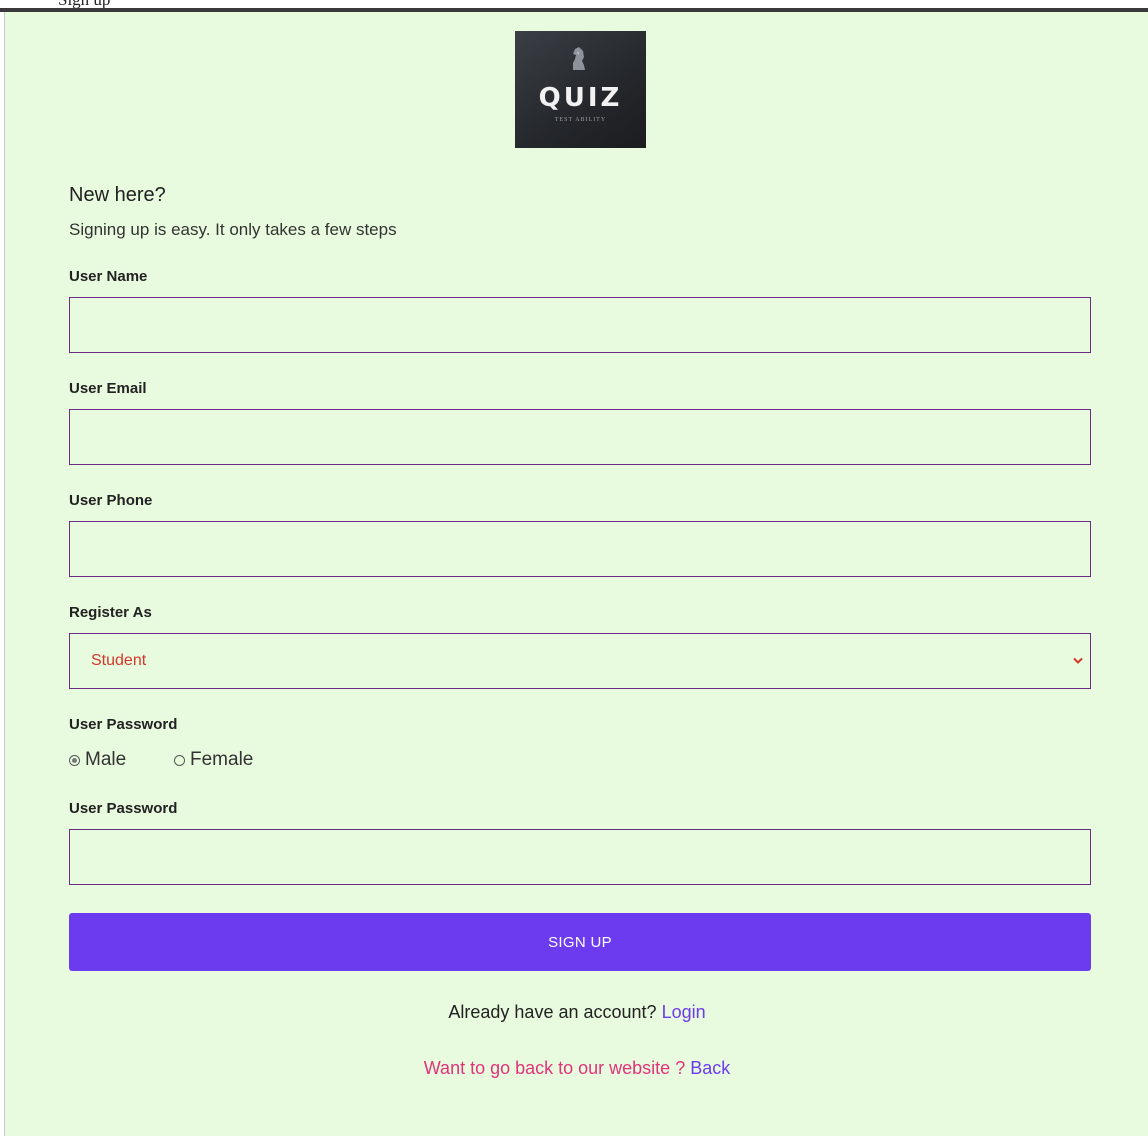 The height and width of the screenshot is (1136, 1148). Describe the element at coordinates (580, 98) in the screenshot. I see `logo-title: QUIZ` at that location.